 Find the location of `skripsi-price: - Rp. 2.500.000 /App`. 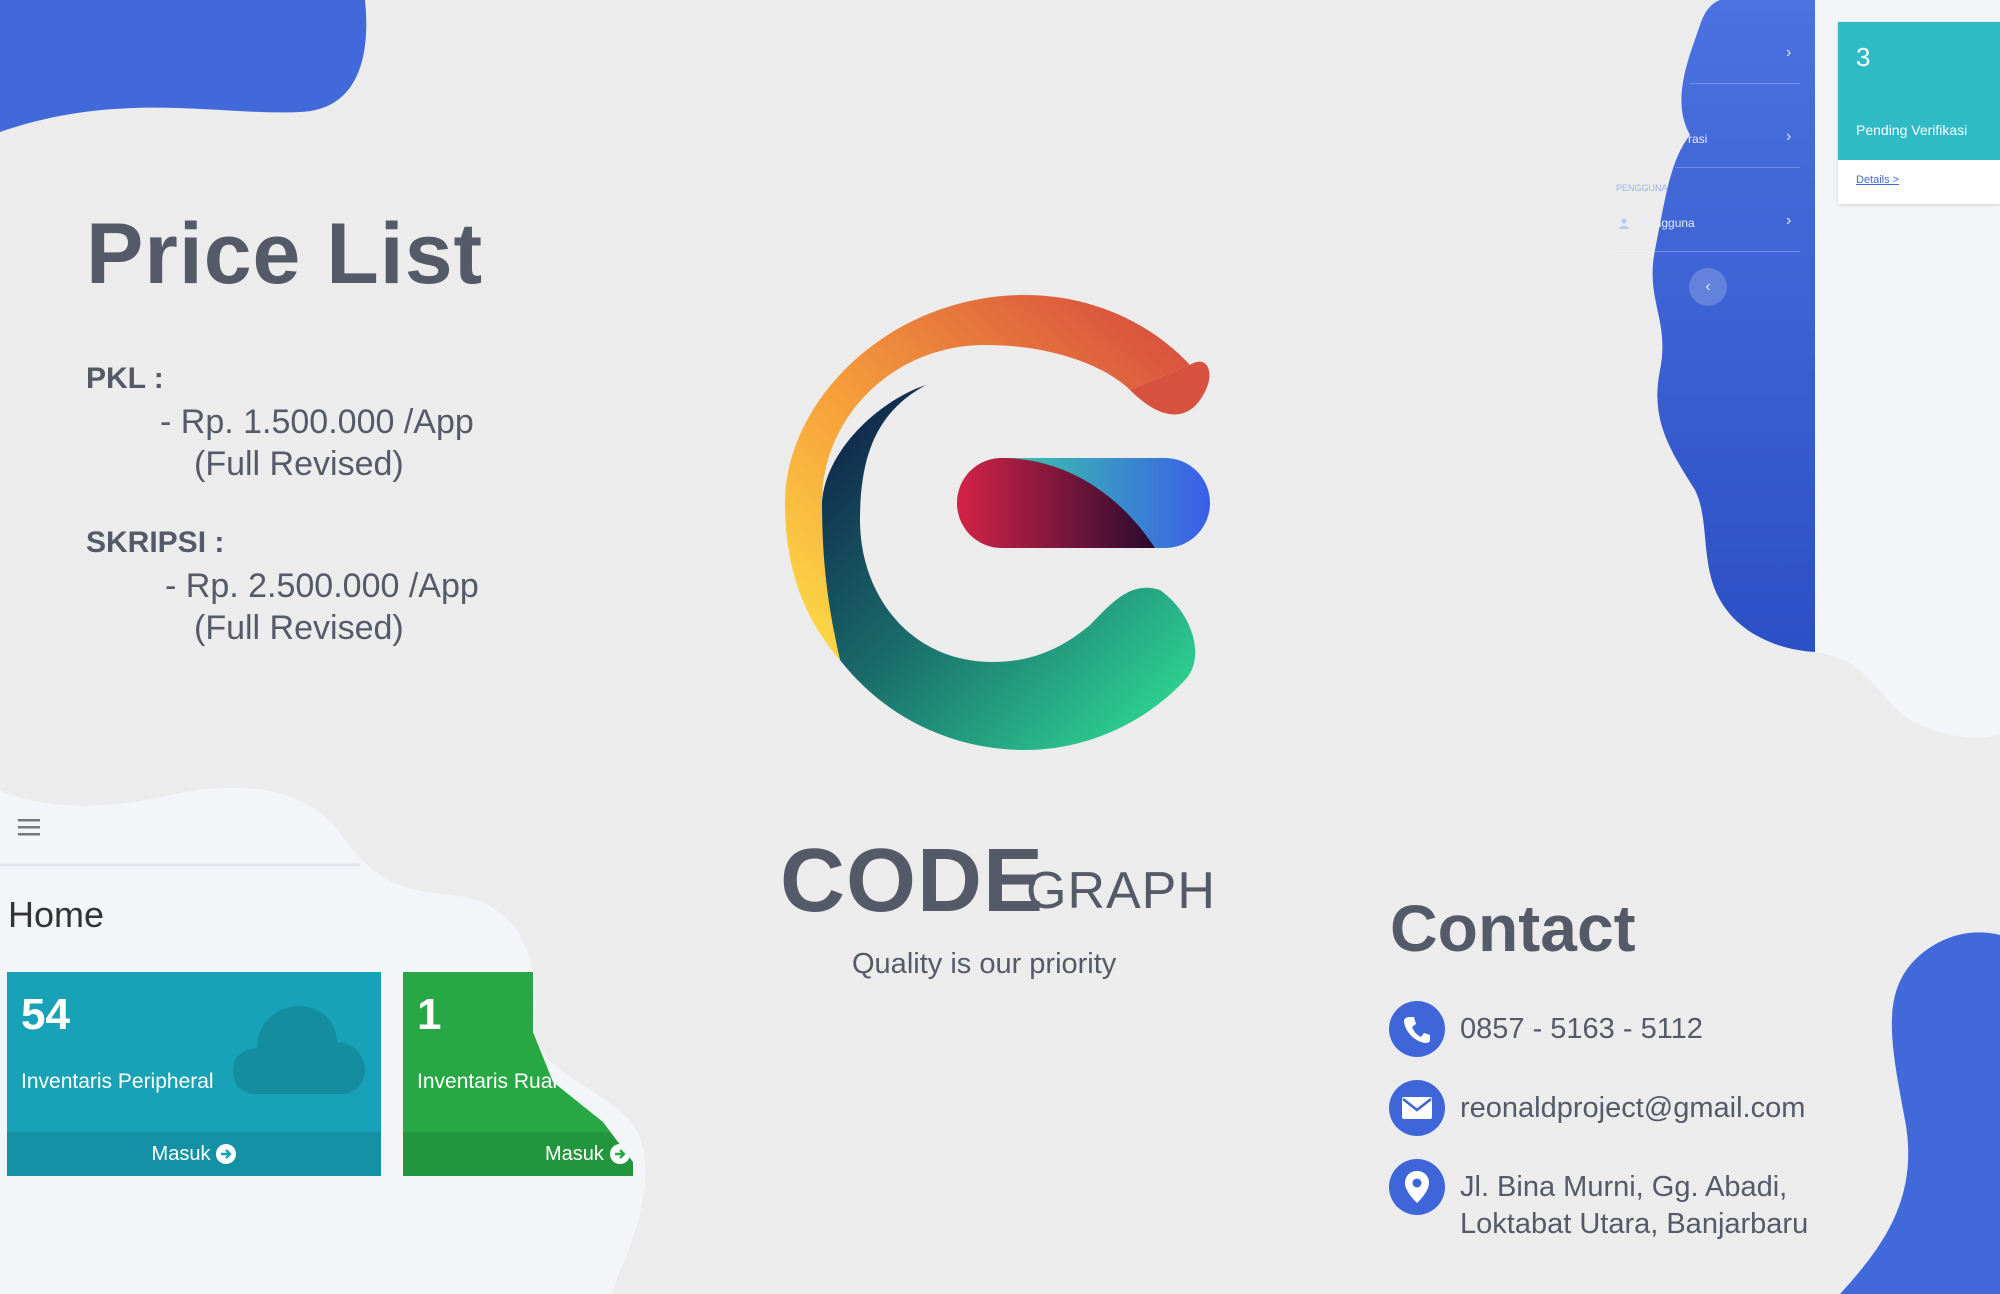

skripsi-price: - Rp. 2.500.000 /App is located at coordinates (322, 586).